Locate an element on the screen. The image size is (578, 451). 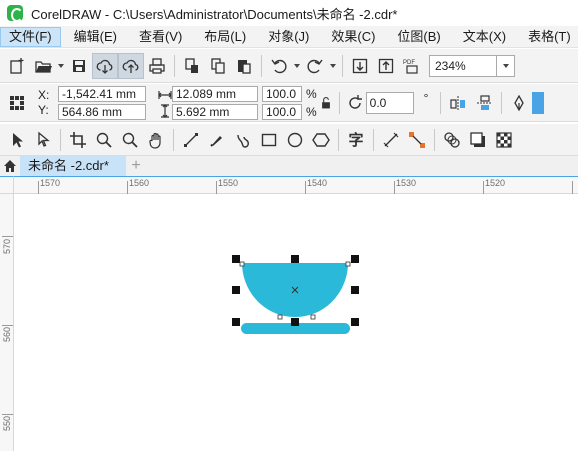
menu-edit: 编辑(E) is located at coordinates (95, 37).